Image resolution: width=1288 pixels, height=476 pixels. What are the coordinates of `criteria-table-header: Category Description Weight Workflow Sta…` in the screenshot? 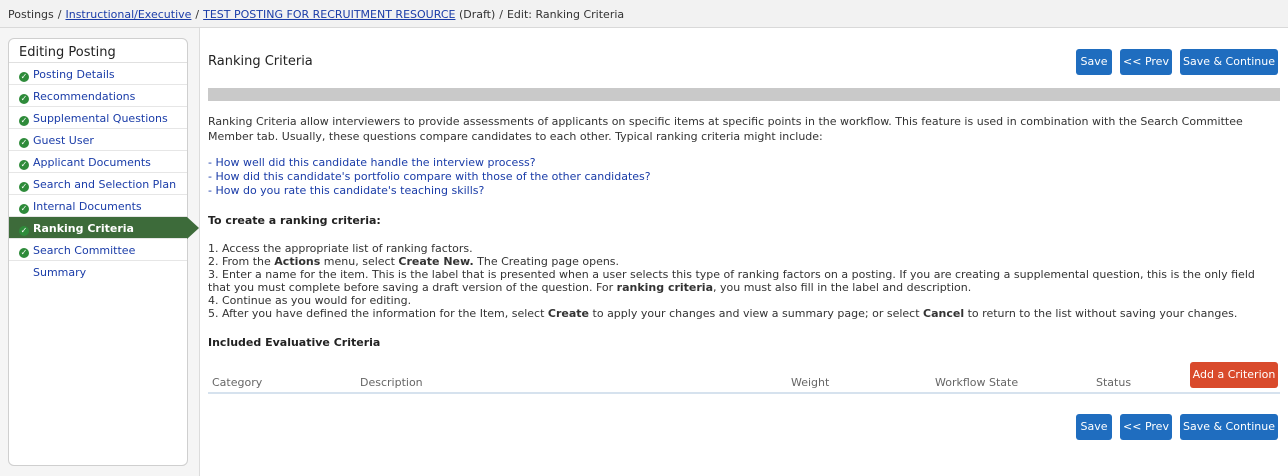 It's located at (744, 383).